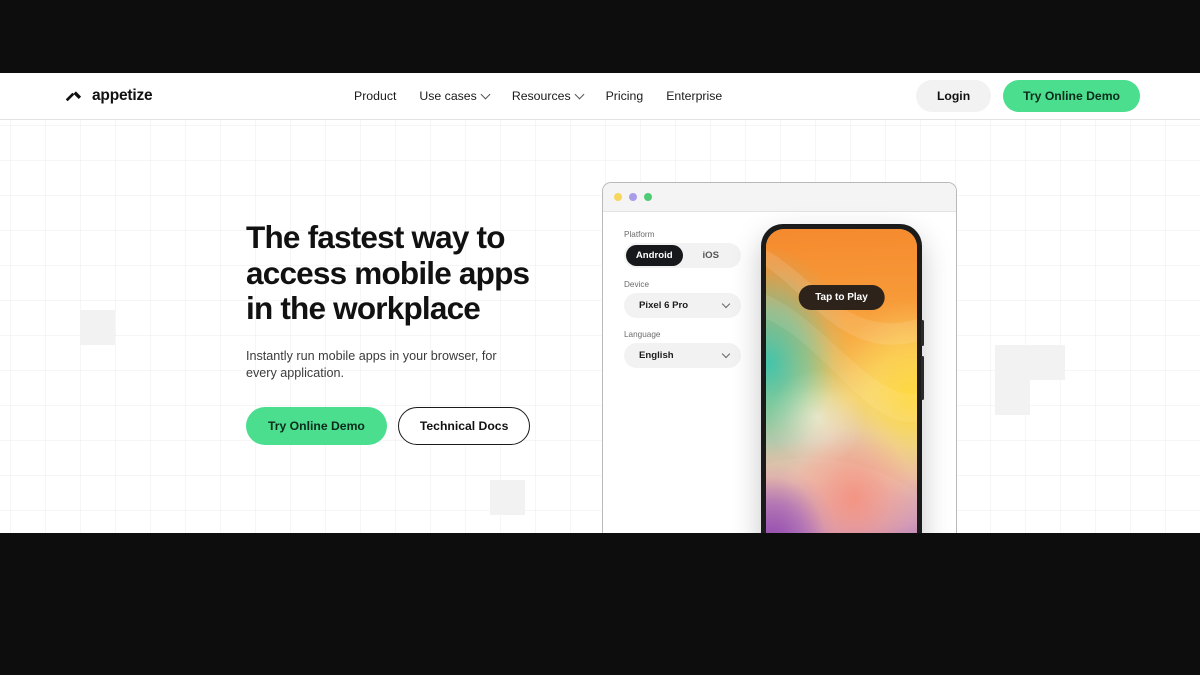  I want to click on window-dot-green-icon, so click(648, 197).